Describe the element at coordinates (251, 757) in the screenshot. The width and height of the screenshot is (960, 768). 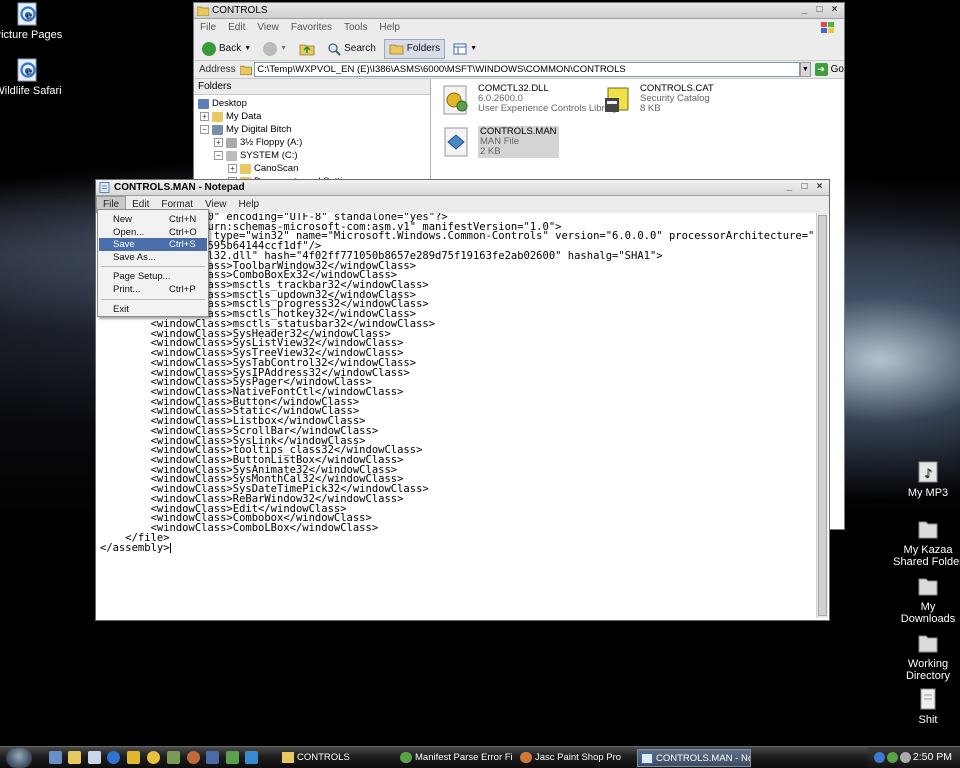
I see `quicklaunch-app5-icon` at that location.